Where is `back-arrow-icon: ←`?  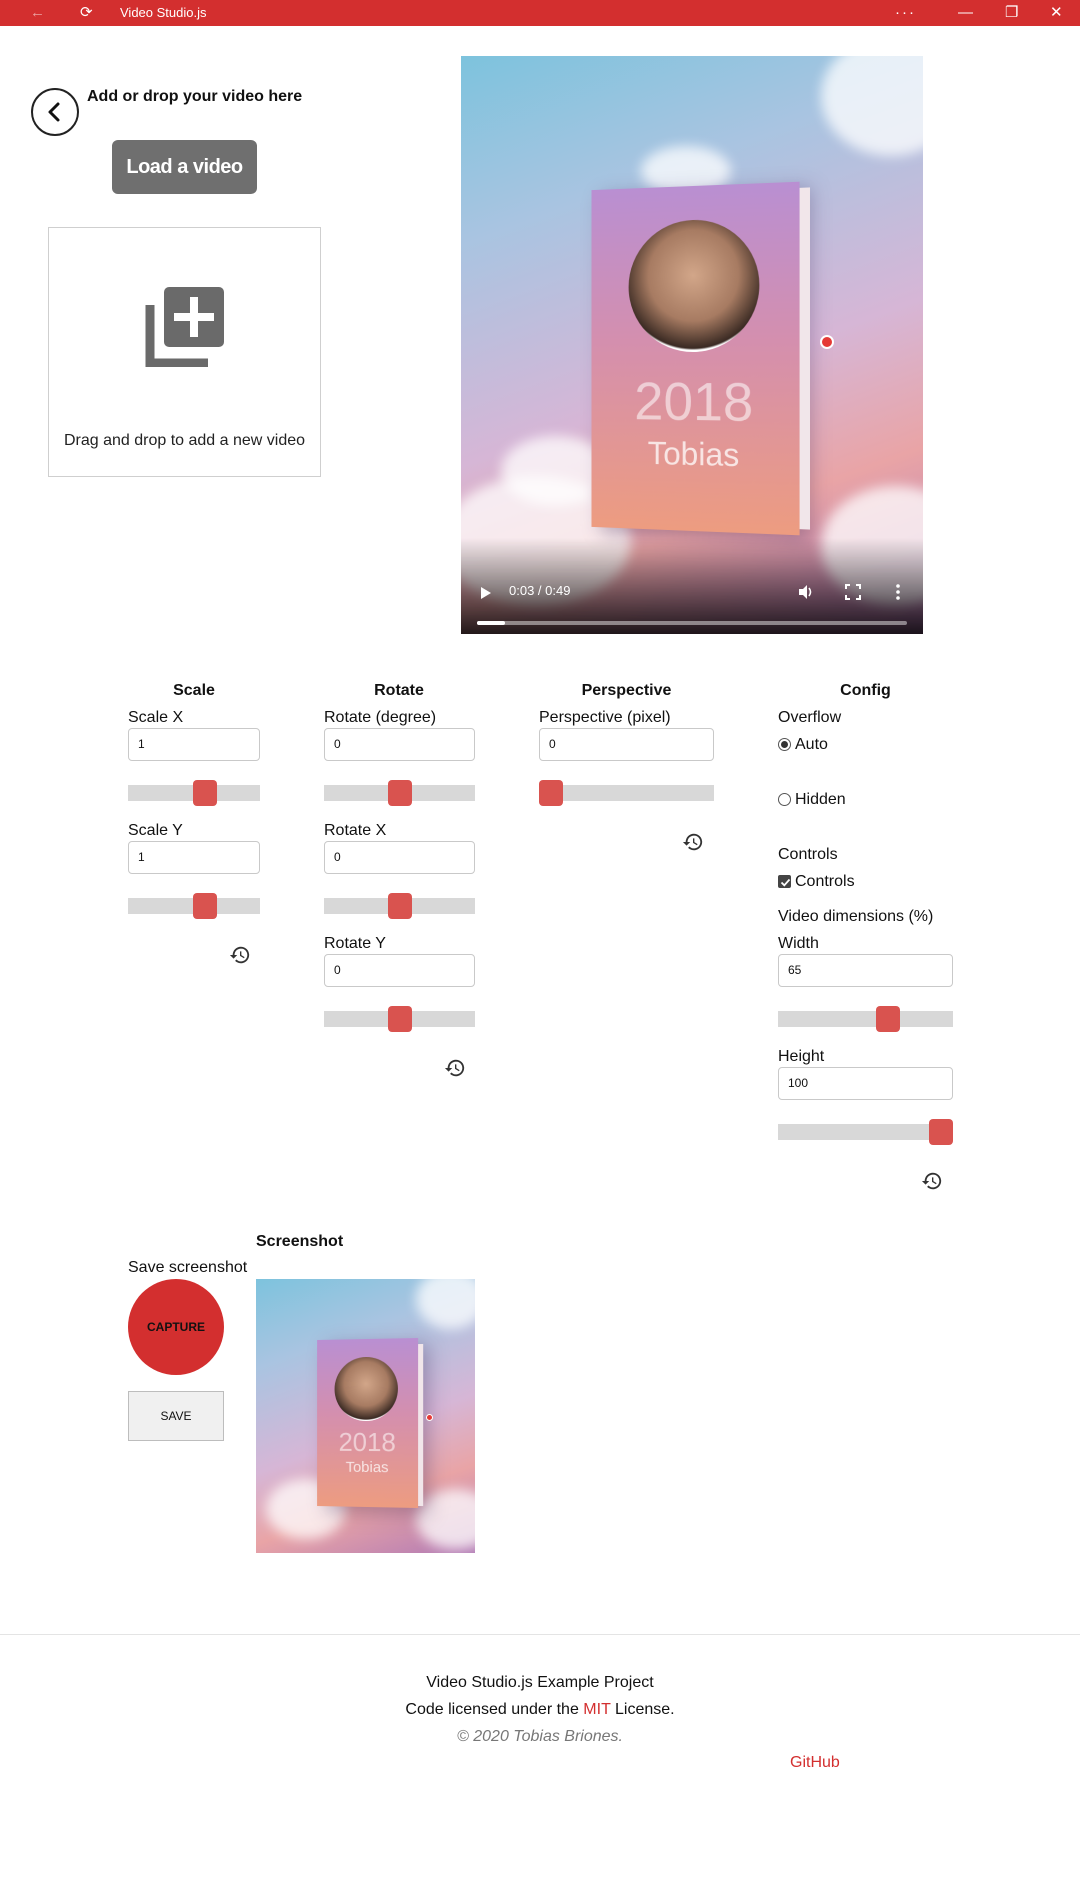 back-arrow-icon: ← is located at coordinates (37, 13).